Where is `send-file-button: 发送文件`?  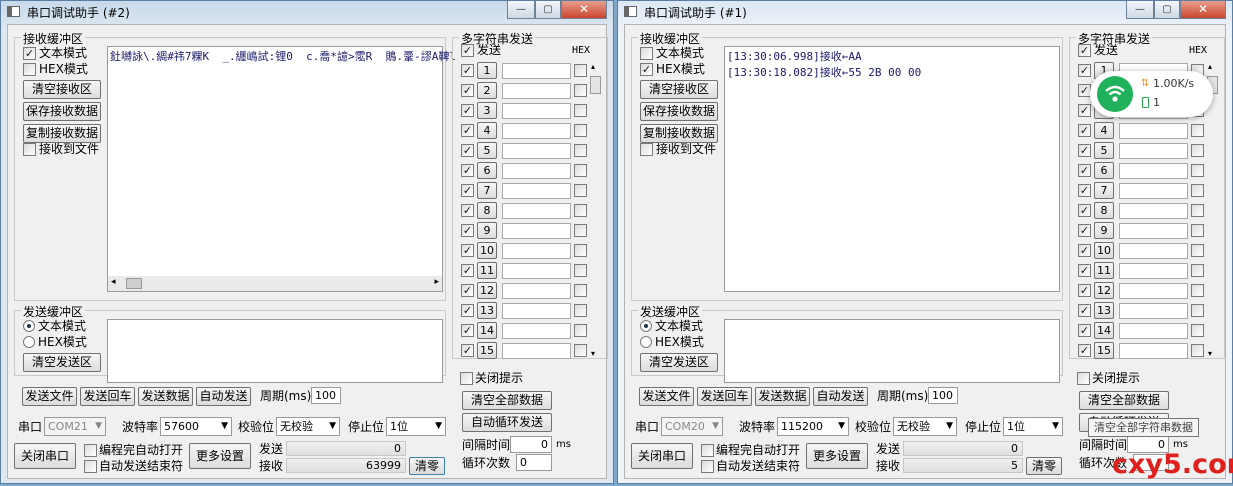
send-file-button: 发送文件 is located at coordinates (49, 396).